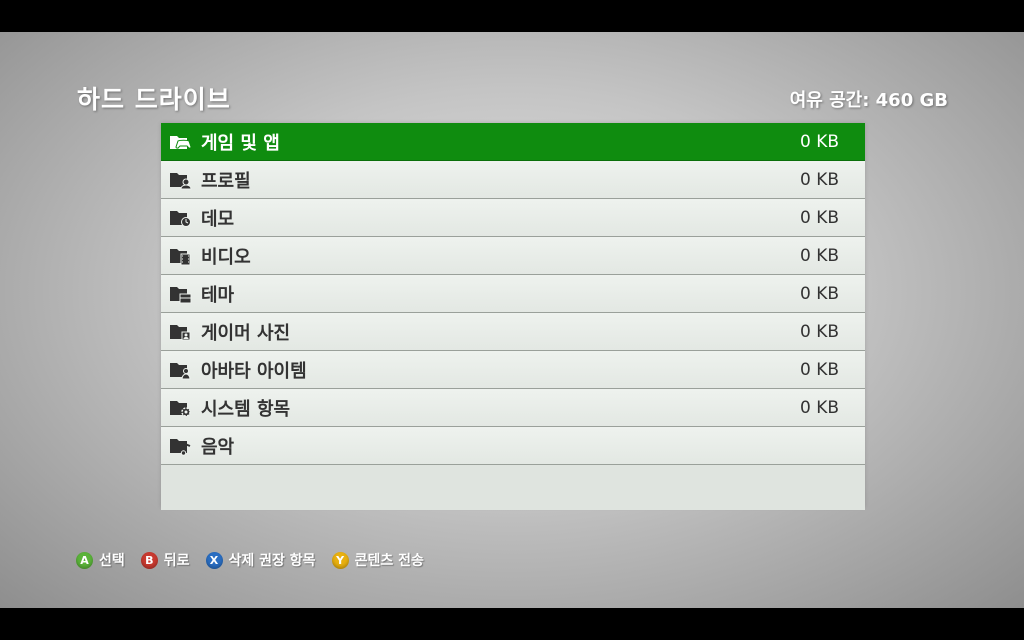 Image resolution: width=1024 pixels, height=640 pixels. Describe the element at coordinates (868, 100) in the screenshot. I see `free-space-label: 여유 공간: 460 GB` at that location.